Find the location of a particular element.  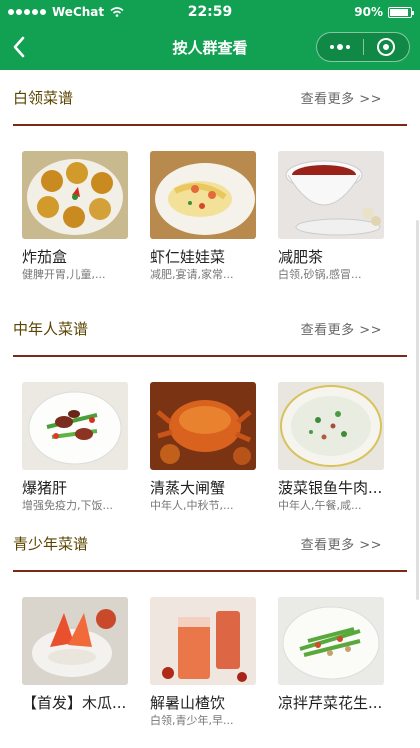

scrollbar is located at coordinates (417, 410).